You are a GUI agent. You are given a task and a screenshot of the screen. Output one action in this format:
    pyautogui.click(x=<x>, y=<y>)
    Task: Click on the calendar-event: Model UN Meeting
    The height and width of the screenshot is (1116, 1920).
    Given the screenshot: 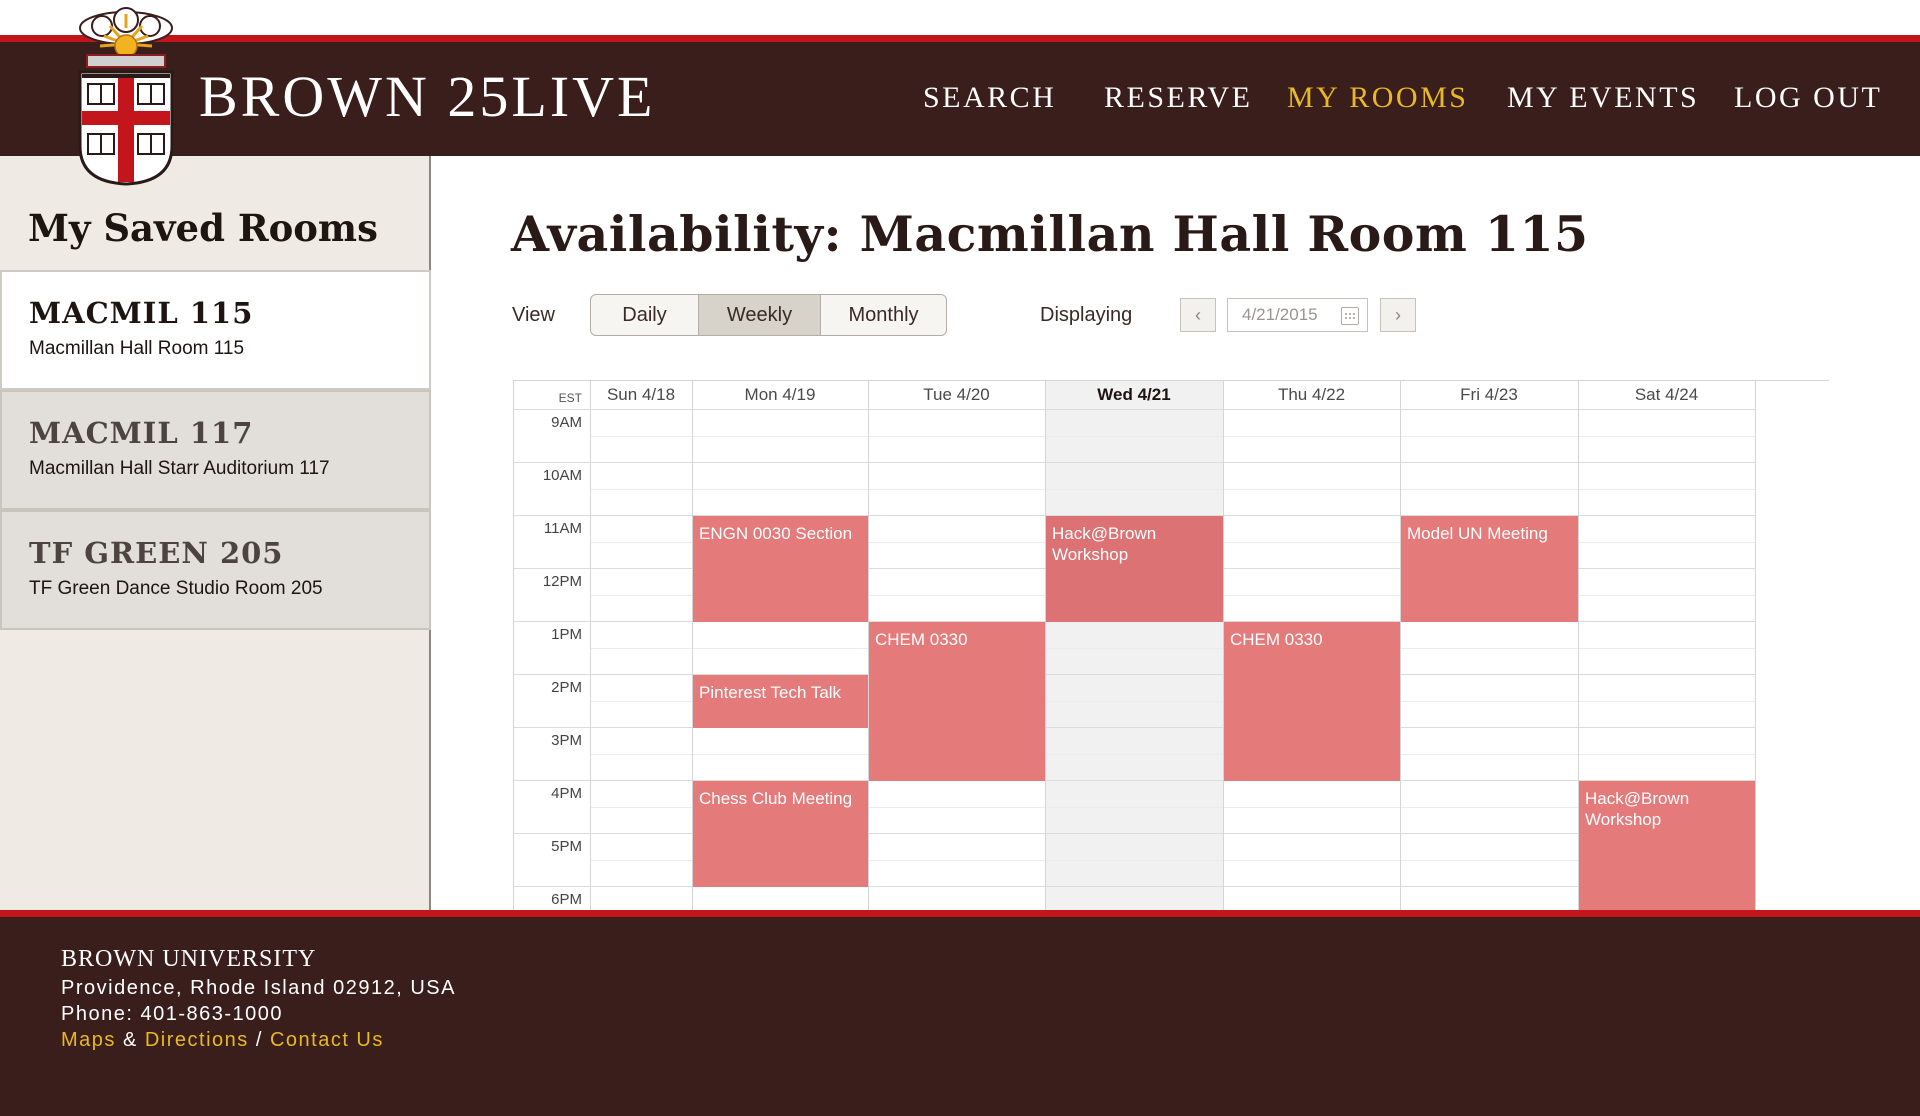 What is the action you would take?
    pyautogui.click(x=1489, y=569)
    